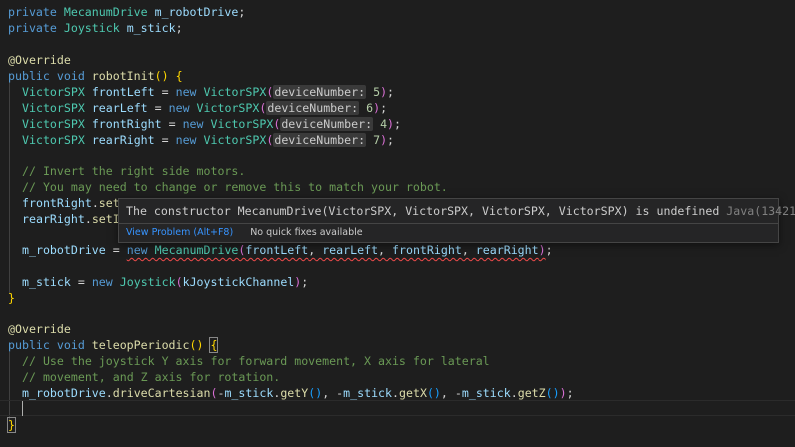 This screenshot has width=795, height=447. Describe the element at coordinates (95, 76) in the screenshot. I see `code-line: public void robotInit() {` at that location.